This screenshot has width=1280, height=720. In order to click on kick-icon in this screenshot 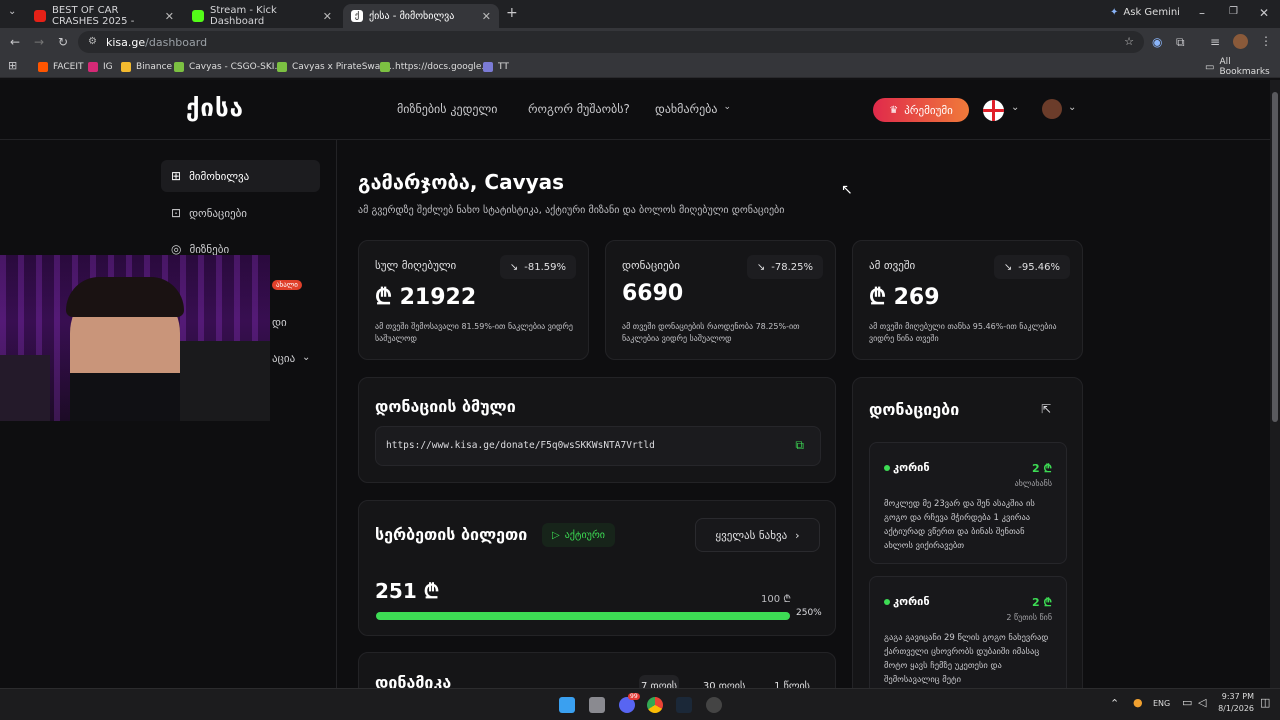, I will do `click(198, 16)`.